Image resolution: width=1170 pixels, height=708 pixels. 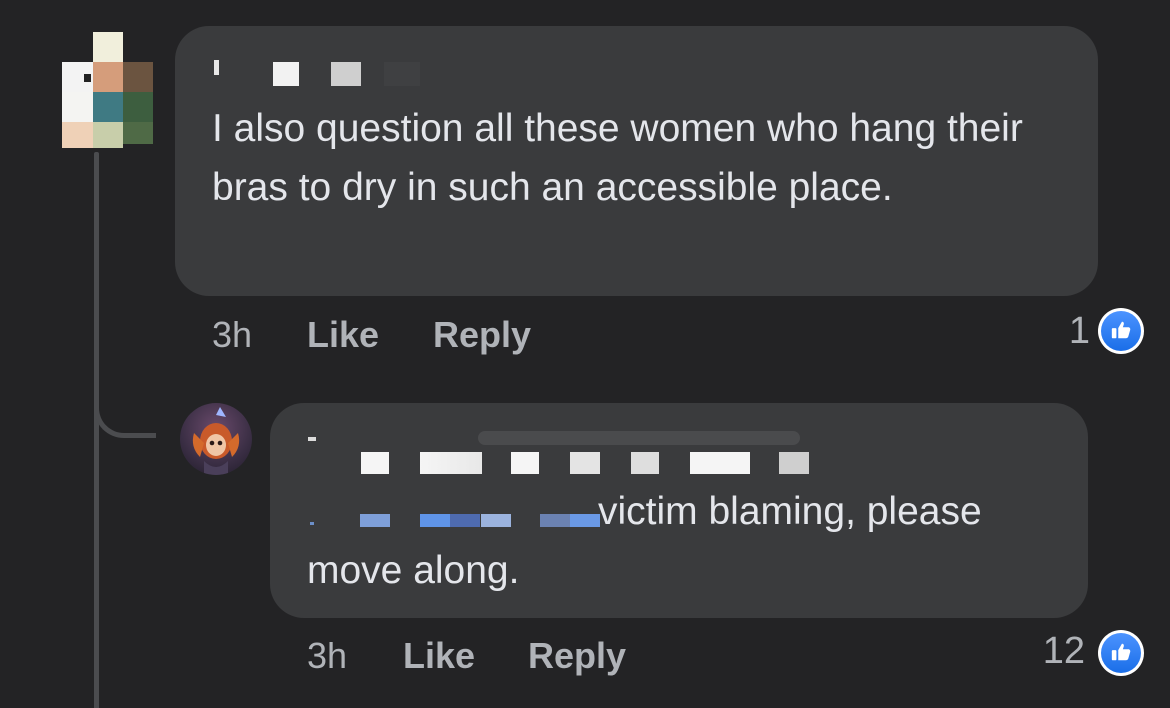 What do you see at coordinates (216, 439) in the screenshot?
I see `reply-avatar` at bounding box center [216, 439].